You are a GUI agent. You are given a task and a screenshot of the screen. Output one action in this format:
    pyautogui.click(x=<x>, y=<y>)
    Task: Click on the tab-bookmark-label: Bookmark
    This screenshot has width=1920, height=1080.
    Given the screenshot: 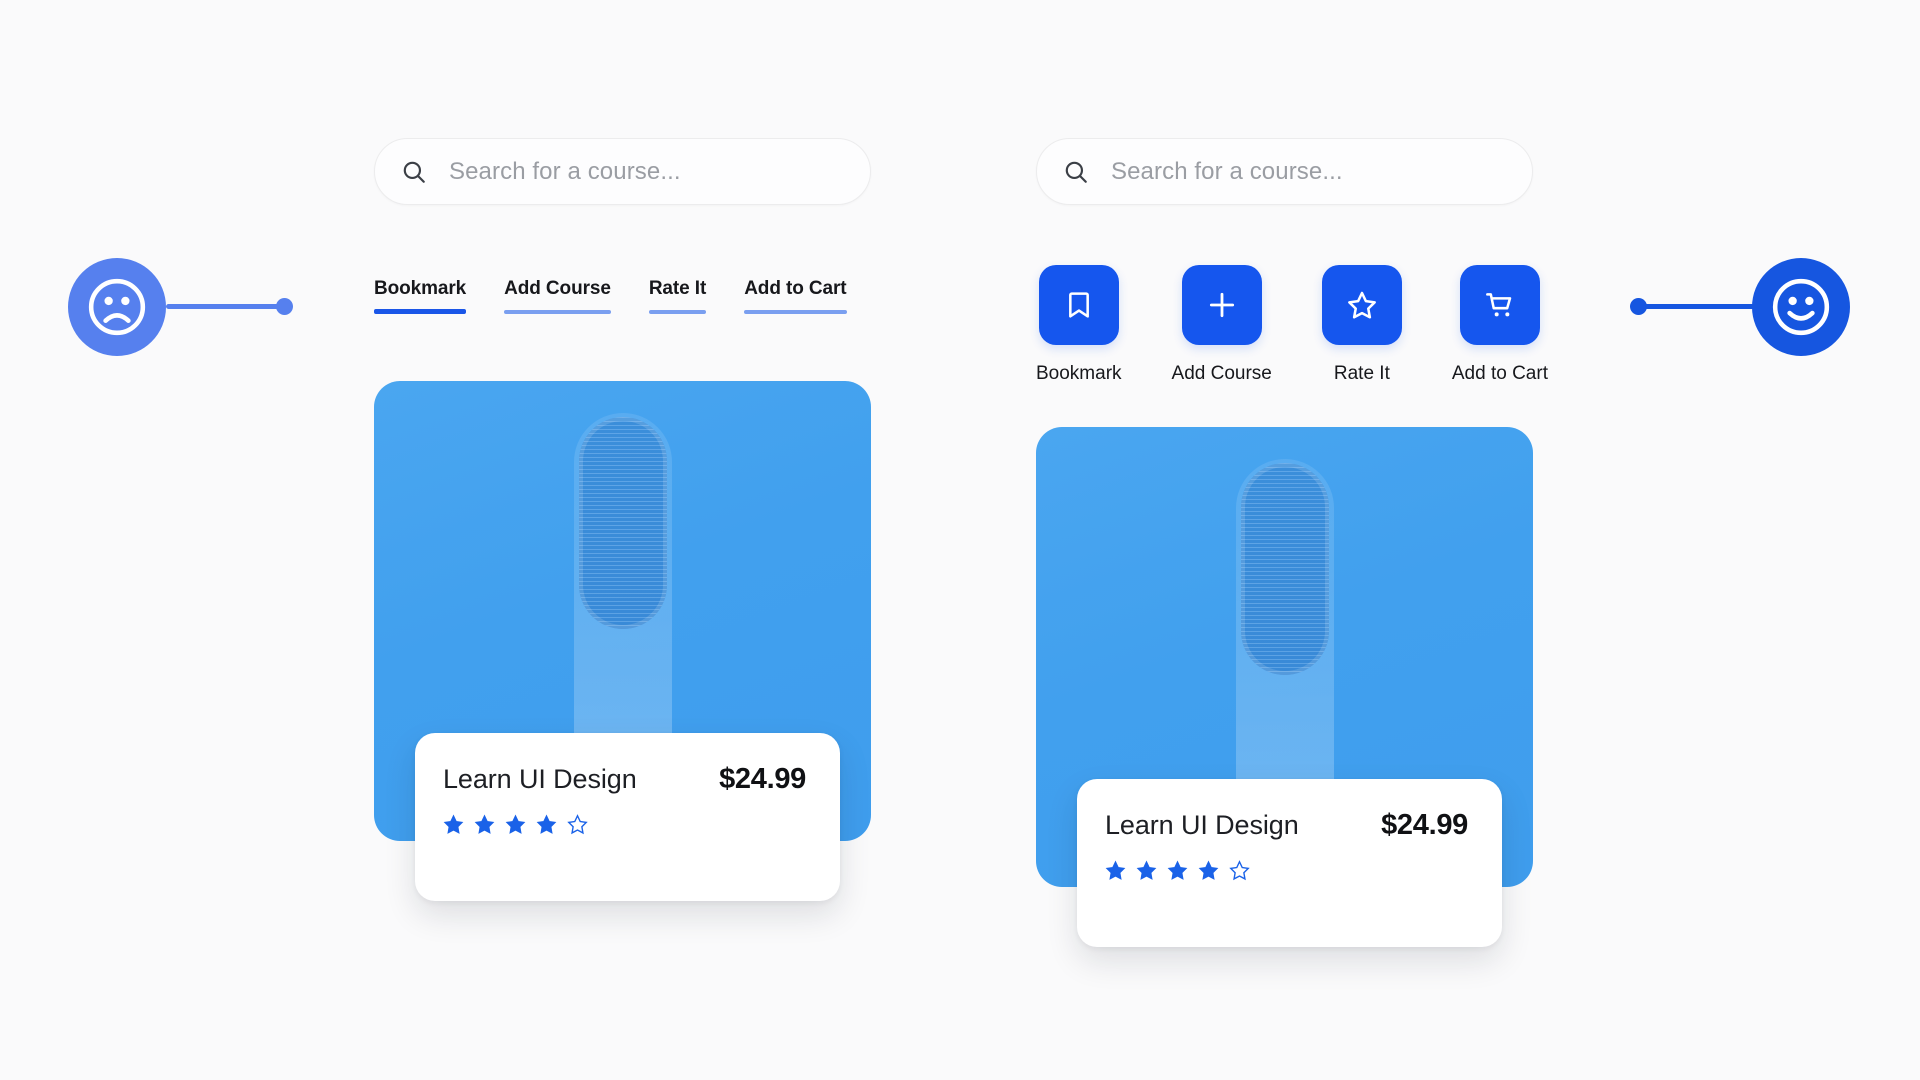 What is the action you would take?
    pyautogui.click(x=420, y=288)
    